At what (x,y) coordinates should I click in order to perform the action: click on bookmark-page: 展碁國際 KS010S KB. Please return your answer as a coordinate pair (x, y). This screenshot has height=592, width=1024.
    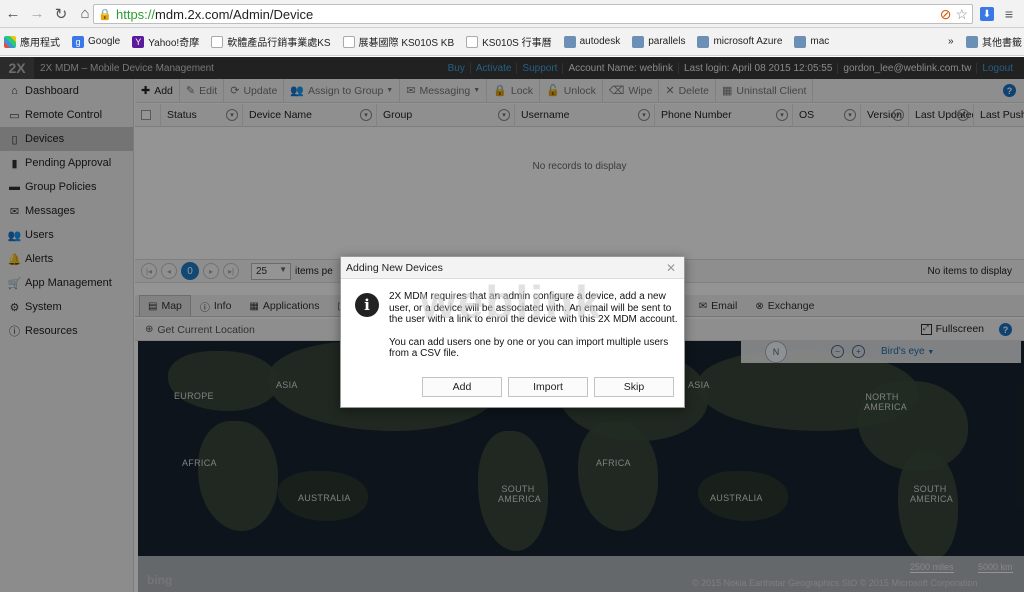
    Looking at the image, I should click on (398, 41).